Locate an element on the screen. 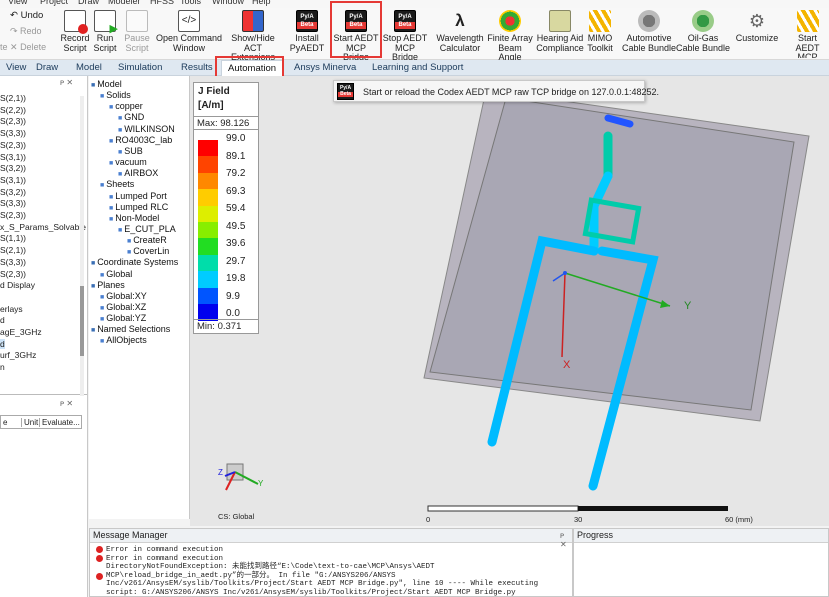 This screenshot has height=597, width=829. legend-title: J Field is located at coordinates (214, 91).